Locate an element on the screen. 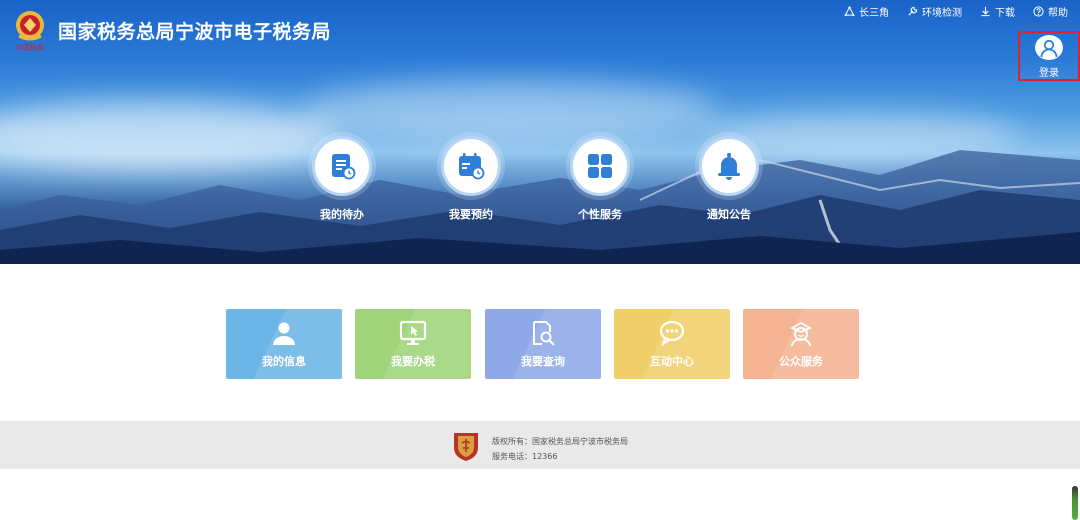 The width and height of the screenshot is (1080, 520). user-avatar-icon is located at coordinates (1049, 47).